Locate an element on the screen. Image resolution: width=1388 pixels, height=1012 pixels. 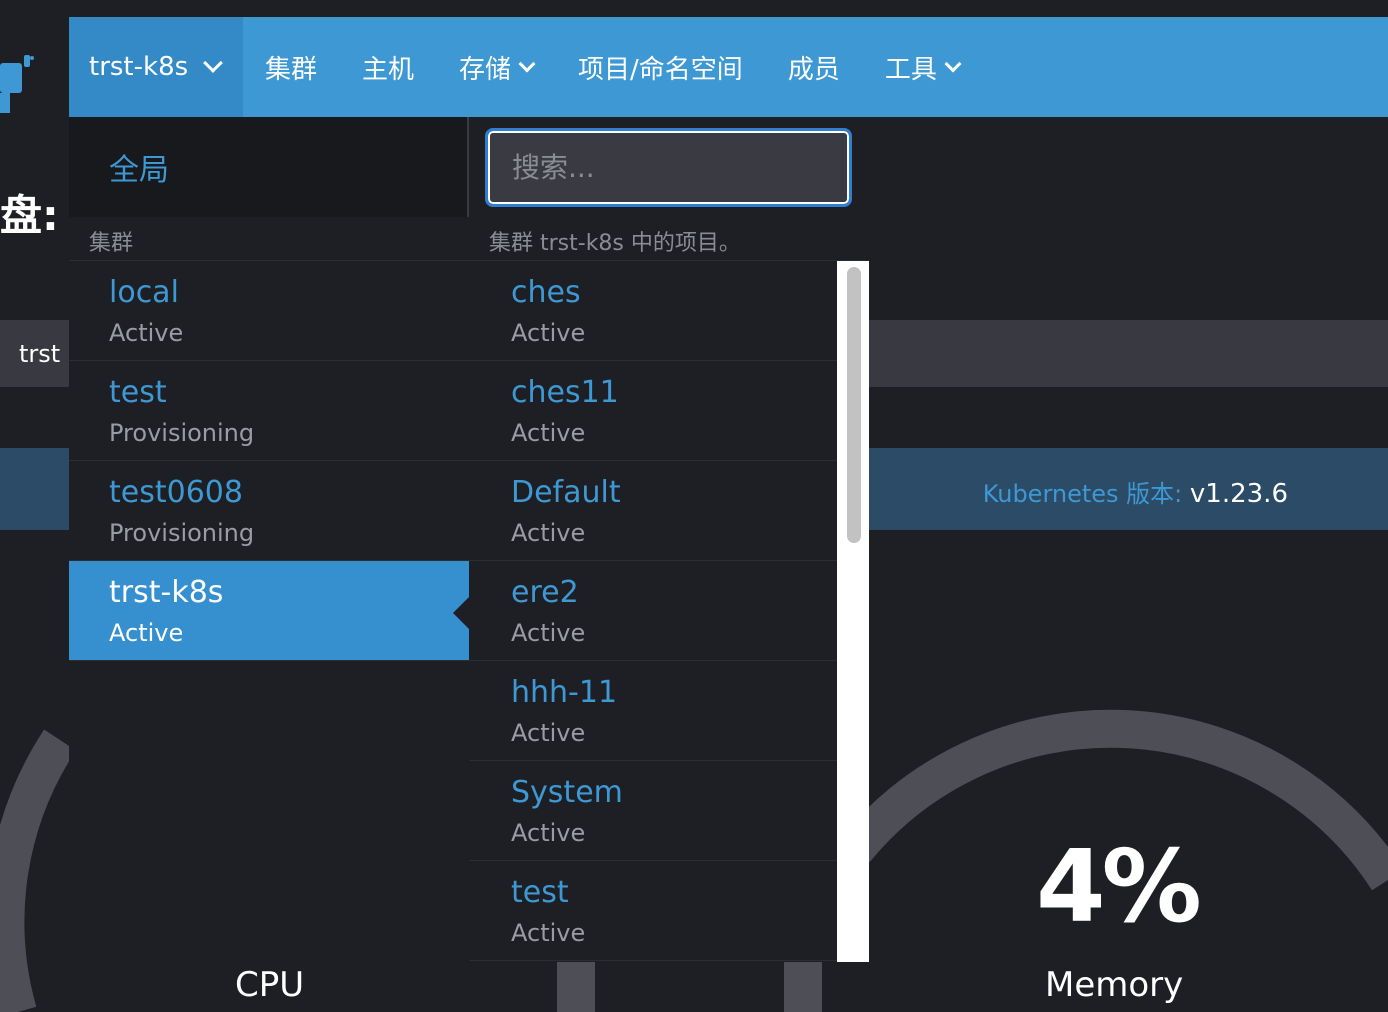
memory-label: Memory is located at coordinates (1114, 985).